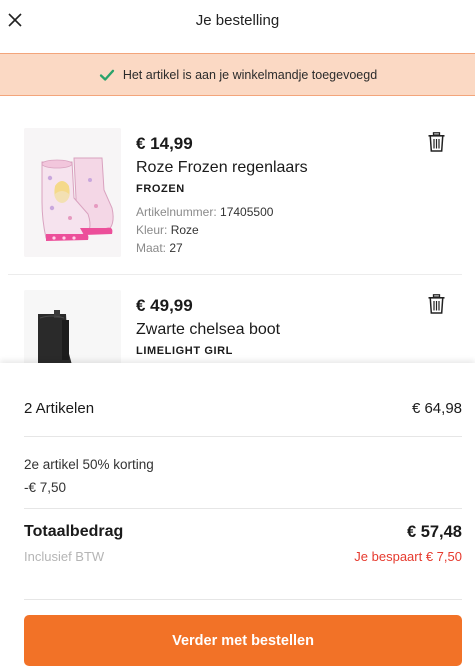 The height and width of the screenshot is (671, 475). I want to click on item-price: € 49,99, so click(164, 305).